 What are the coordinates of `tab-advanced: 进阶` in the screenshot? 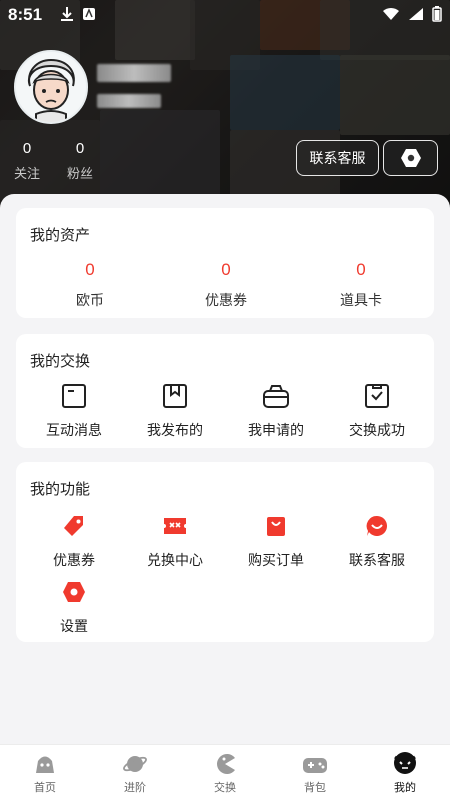 It's located at (135, 772).